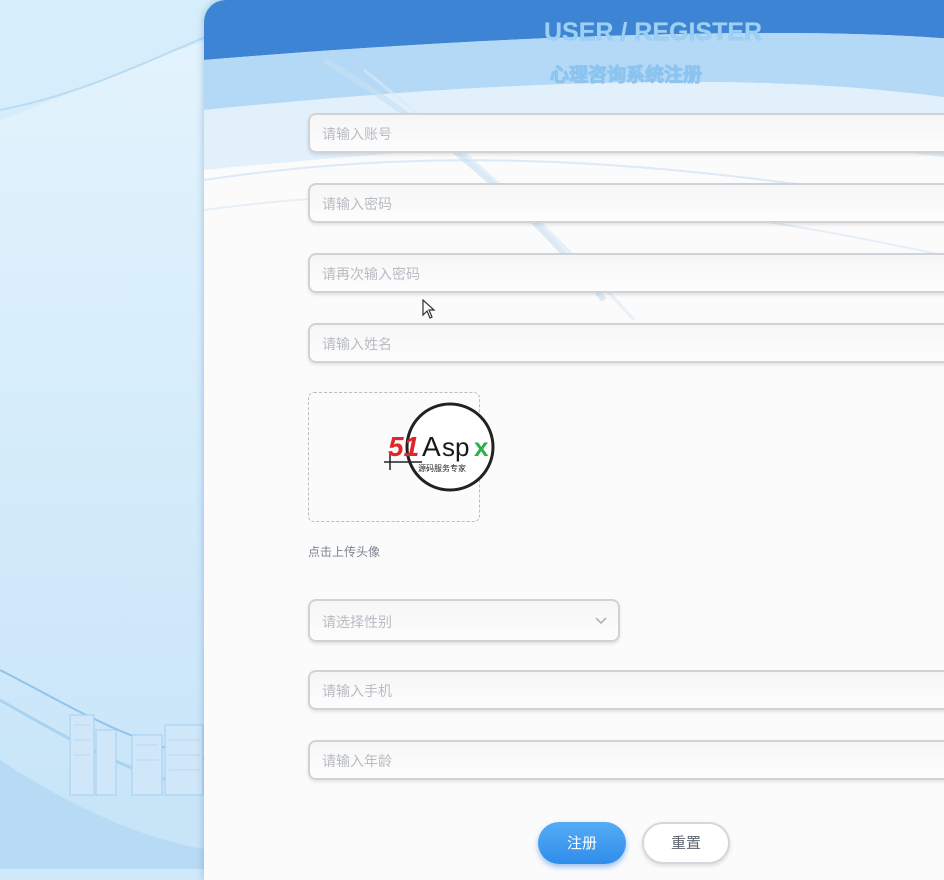  What do you see at coordinates (357, 135) in the screenshot?
I see `account-placeholder: 请输入账号` at bounding box center [357, 135].